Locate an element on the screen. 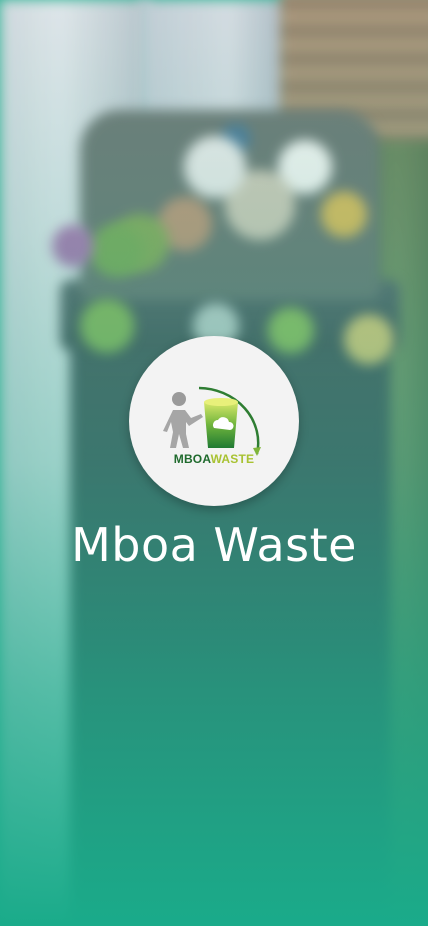 The width and height of the screenshot is (428, 926). logo-wordmark: MBOAWASTE is located at coordinates (214, 459).